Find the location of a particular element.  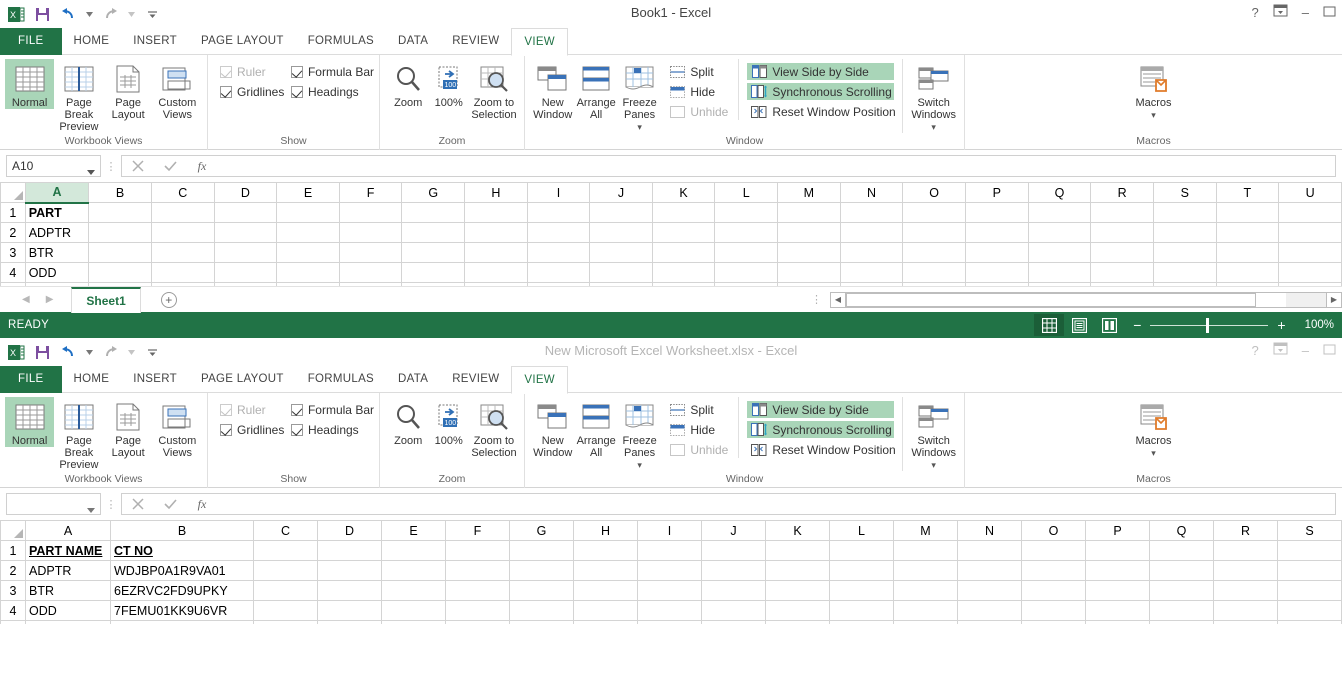

cell-U1 is located at coordinates (1310, 212).